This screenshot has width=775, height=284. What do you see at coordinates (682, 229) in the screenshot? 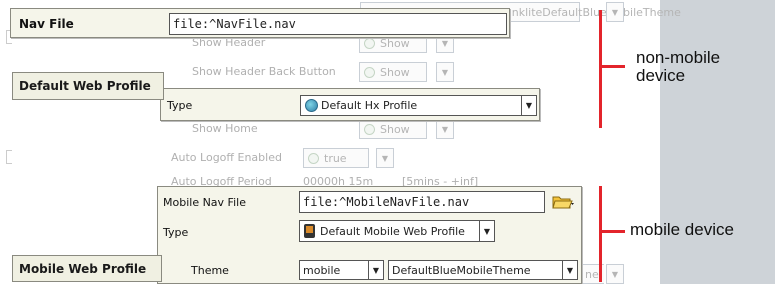
I see `mobile-annotation: mobile device` at bounding box center [682, 229].